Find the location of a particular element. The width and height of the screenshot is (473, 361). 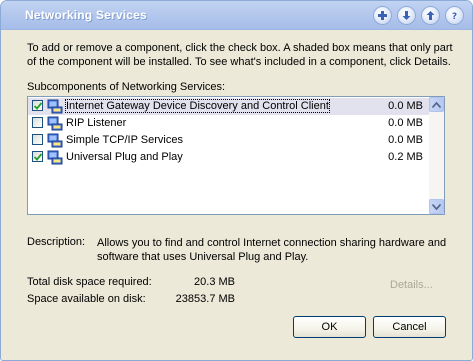

help-icon: ? is located at coordinates (454, 15).